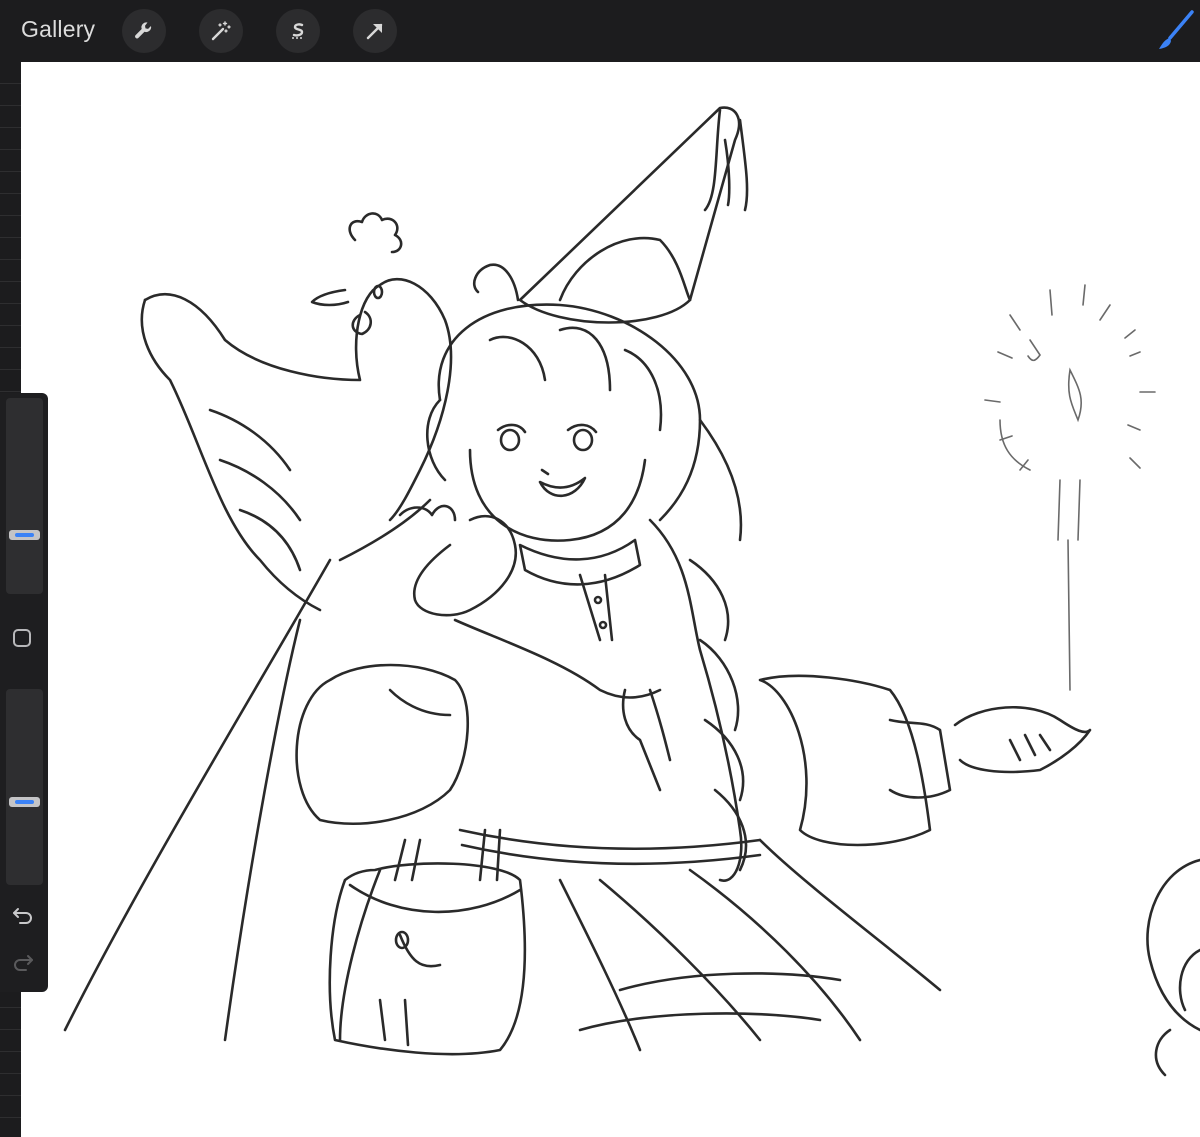 The height and width of the screenshot is (1137, 1200). I want to click on selection-s-icon, so click(298, 31).